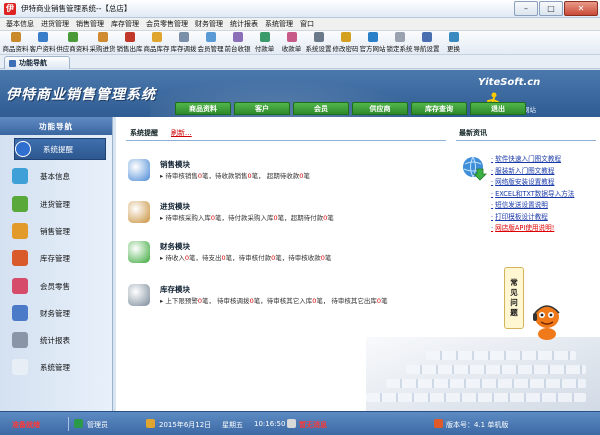  What do you see at coordinates (55, 340) in the screenshot?
I see `sidebar-item-label: 统计报表` at bounding box center [55, 340].